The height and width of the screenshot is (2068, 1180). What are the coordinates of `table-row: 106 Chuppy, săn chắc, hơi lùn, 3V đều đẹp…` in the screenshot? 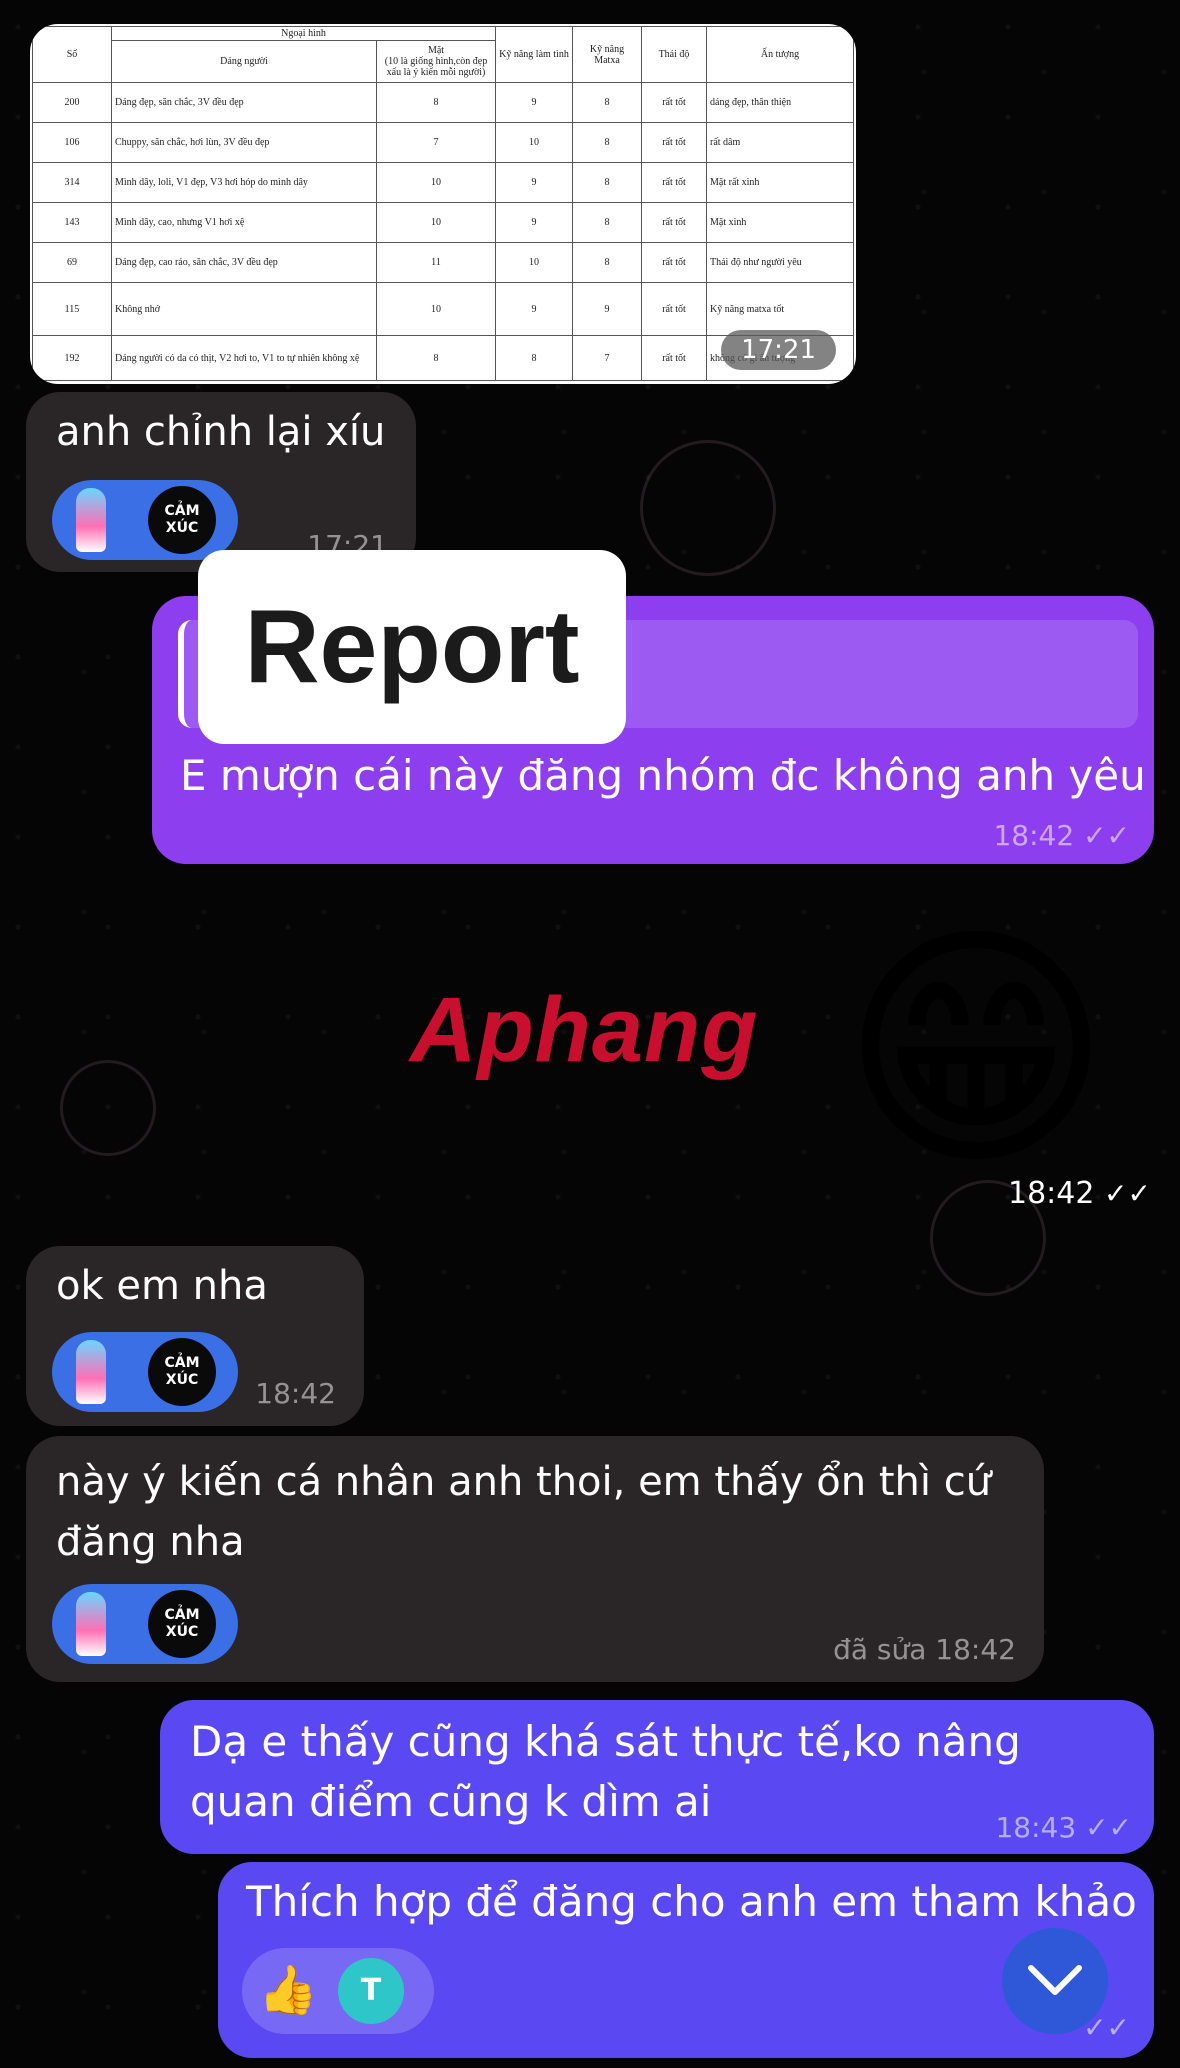 It's located at (443, 142).